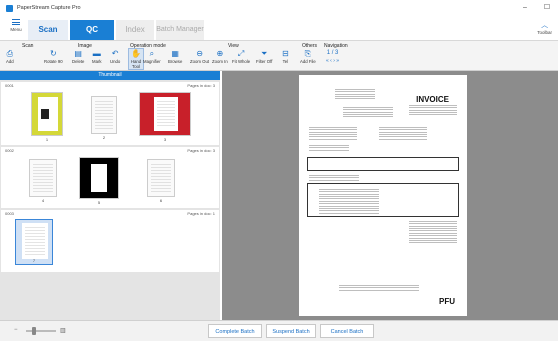 The height and width of the screenshot is (341, 558). Describe the element at coordinates (43, 200) in the screenshot. I see `page-number: 4` at that location.